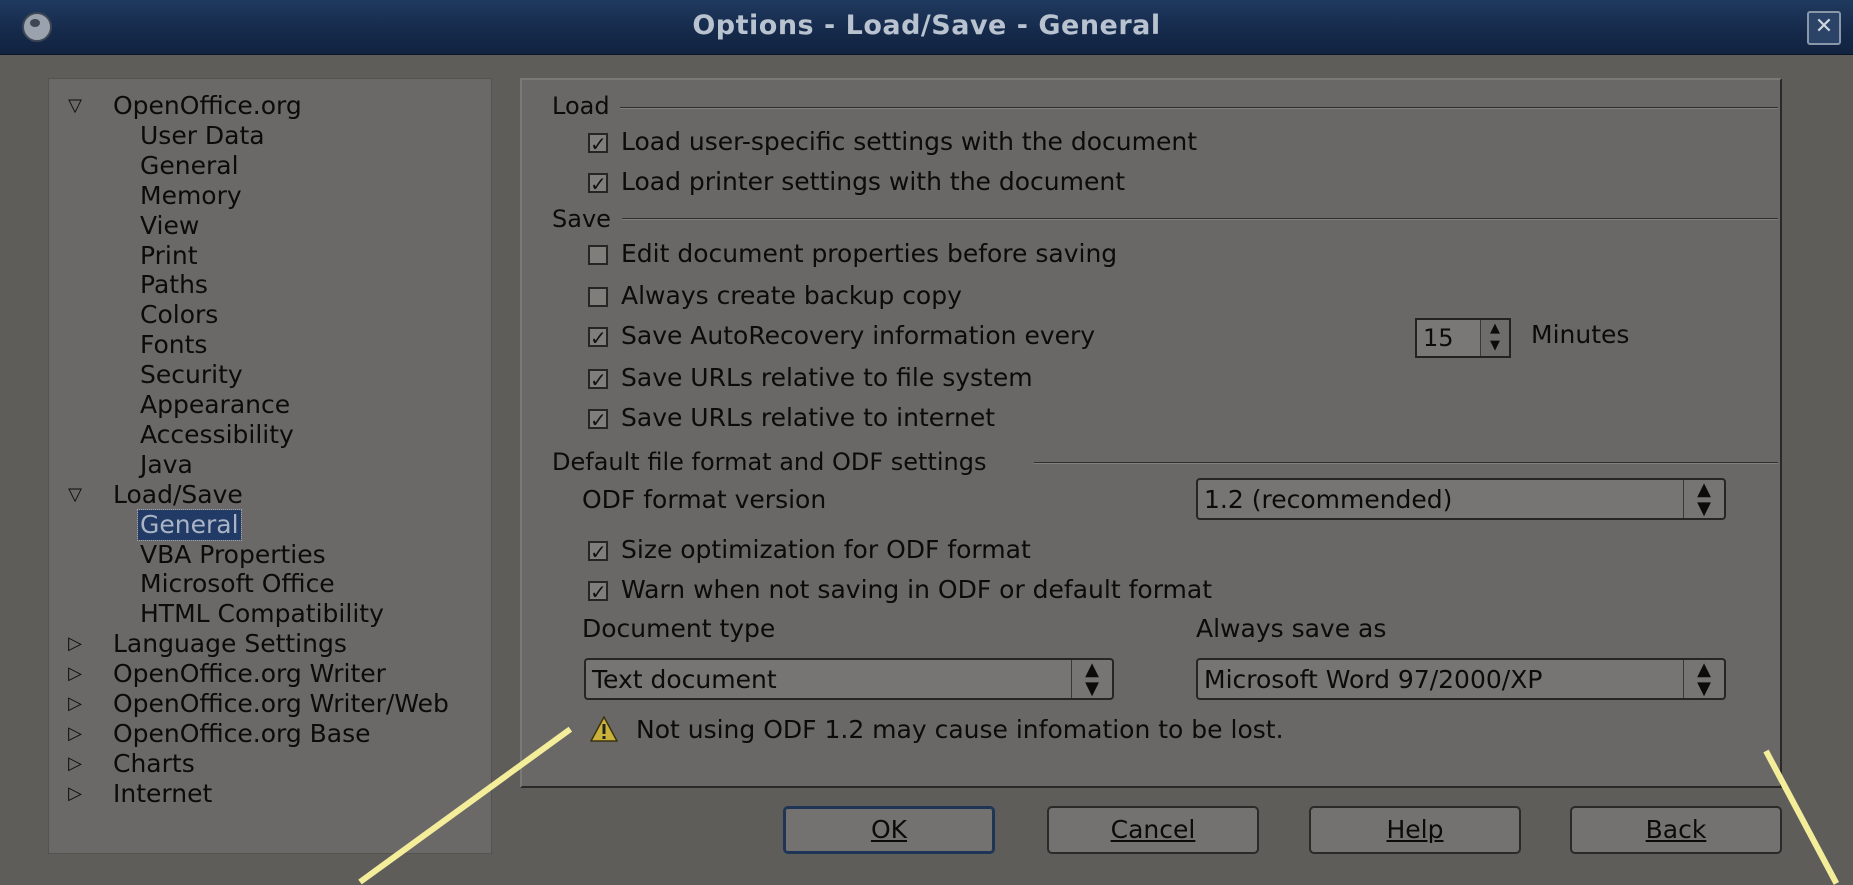 The image size is (1853, 885). Describe the element at coordinates (1494, 338) in the screenshot. I see `spin-arrows-icon: ▲ ▼` at that location.